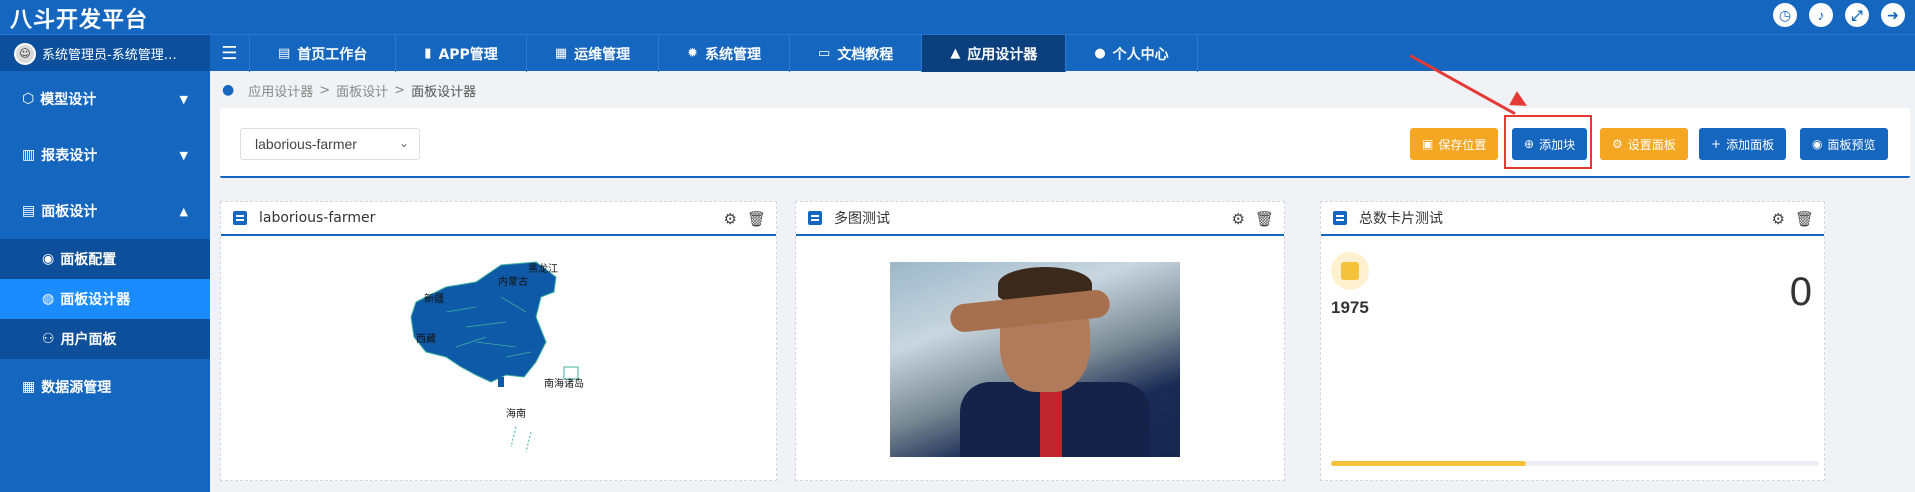 Image resolution: width=1915 pixels, height=492 pixels. Describe the element at coordinates (105, 211) in the screenshot. I see `sidebar-item-panel: ▤ 面板设计 ▲` at that location.